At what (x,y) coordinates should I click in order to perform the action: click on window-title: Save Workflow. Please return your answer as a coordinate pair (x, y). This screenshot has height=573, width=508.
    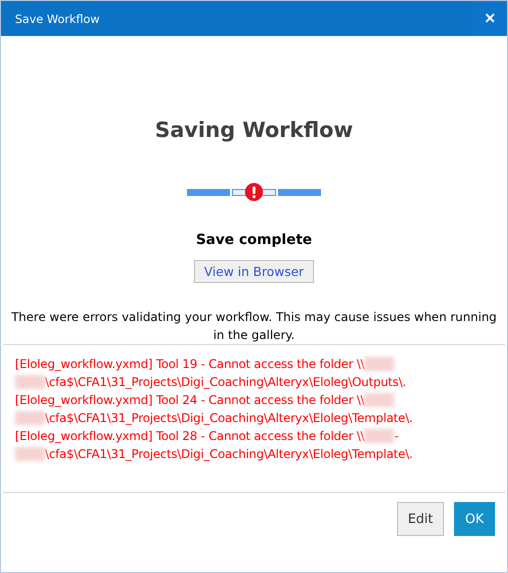
    Looking at the image, I should click on (57, 19).